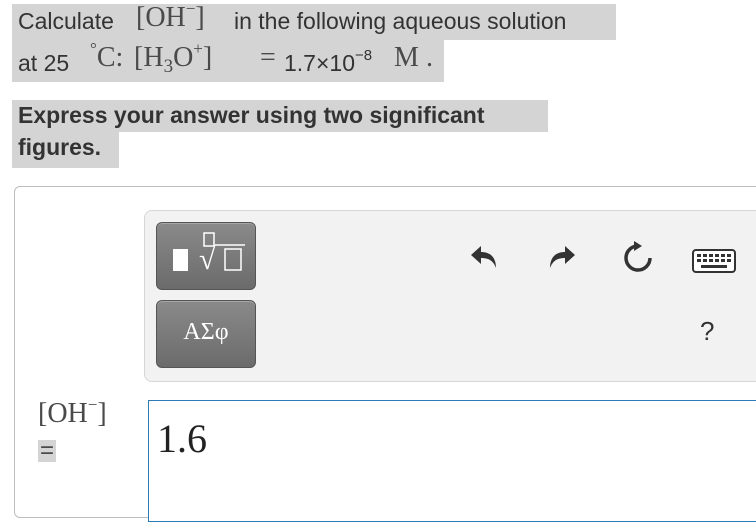 This screenshot has width=756, height=522. Describe the element at coordinates (66, 21) in the screenshot. I see `question-text-calculate: Calculate` at that location.